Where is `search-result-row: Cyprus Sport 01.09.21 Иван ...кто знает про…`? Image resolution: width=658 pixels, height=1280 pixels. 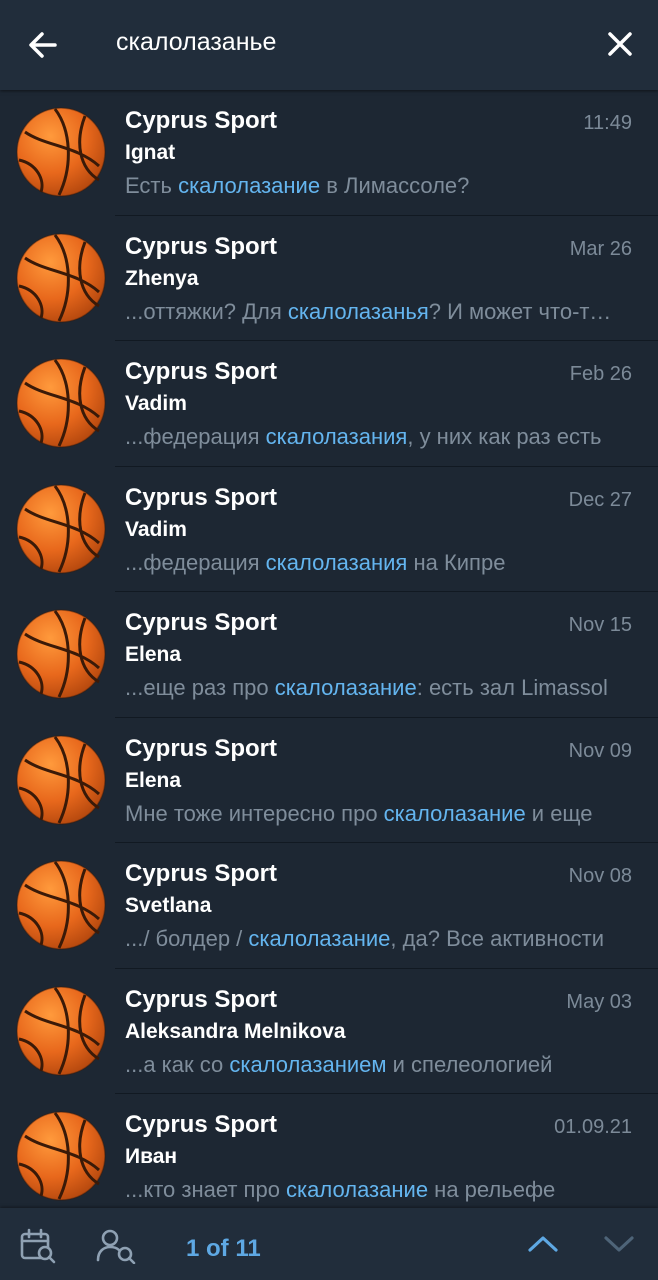 search-result-row: Cyprus Sport 01.09.21 Иван ...кто знает про… is located at coordinates (329, 1151).